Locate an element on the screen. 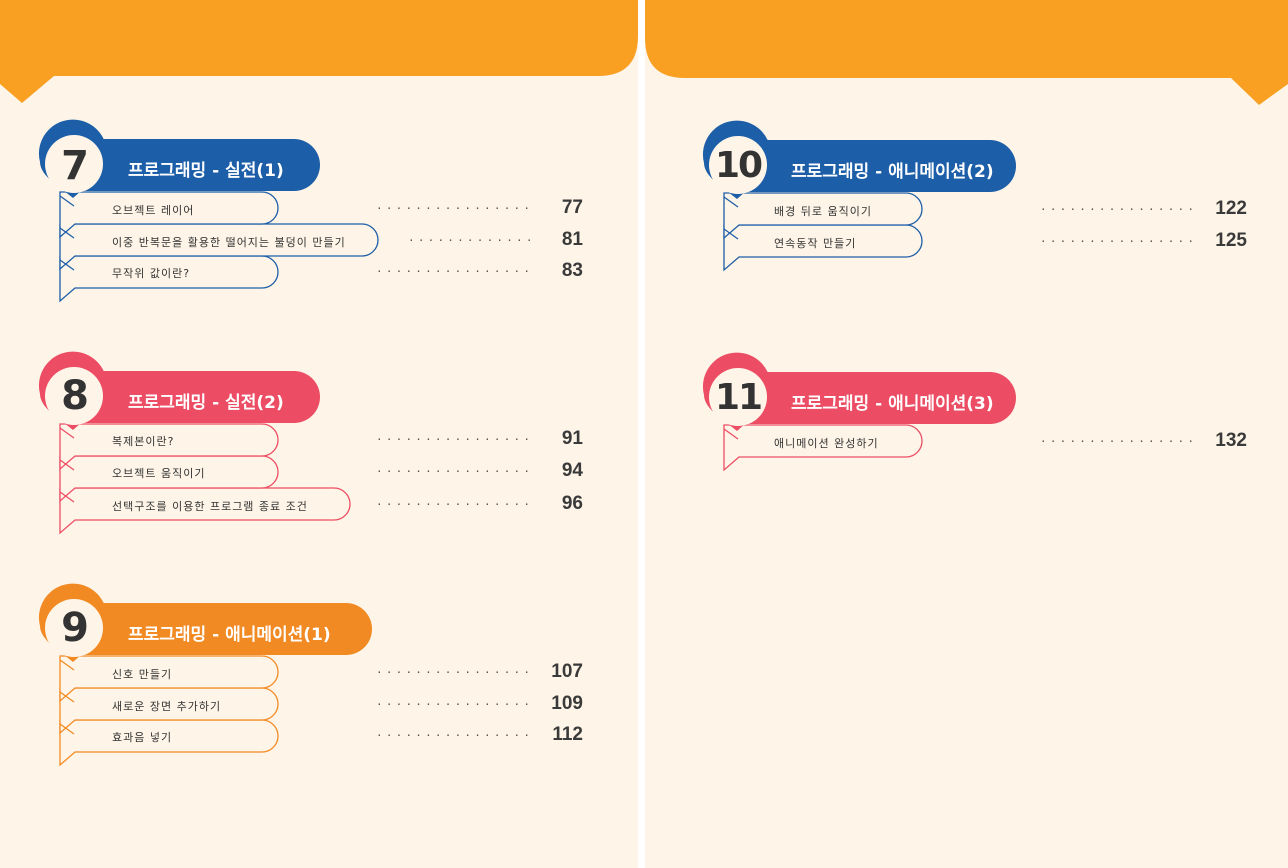 The height and width of the screenshot is (868, 1288). page-number: 112 is located at coordinates (548, 735).